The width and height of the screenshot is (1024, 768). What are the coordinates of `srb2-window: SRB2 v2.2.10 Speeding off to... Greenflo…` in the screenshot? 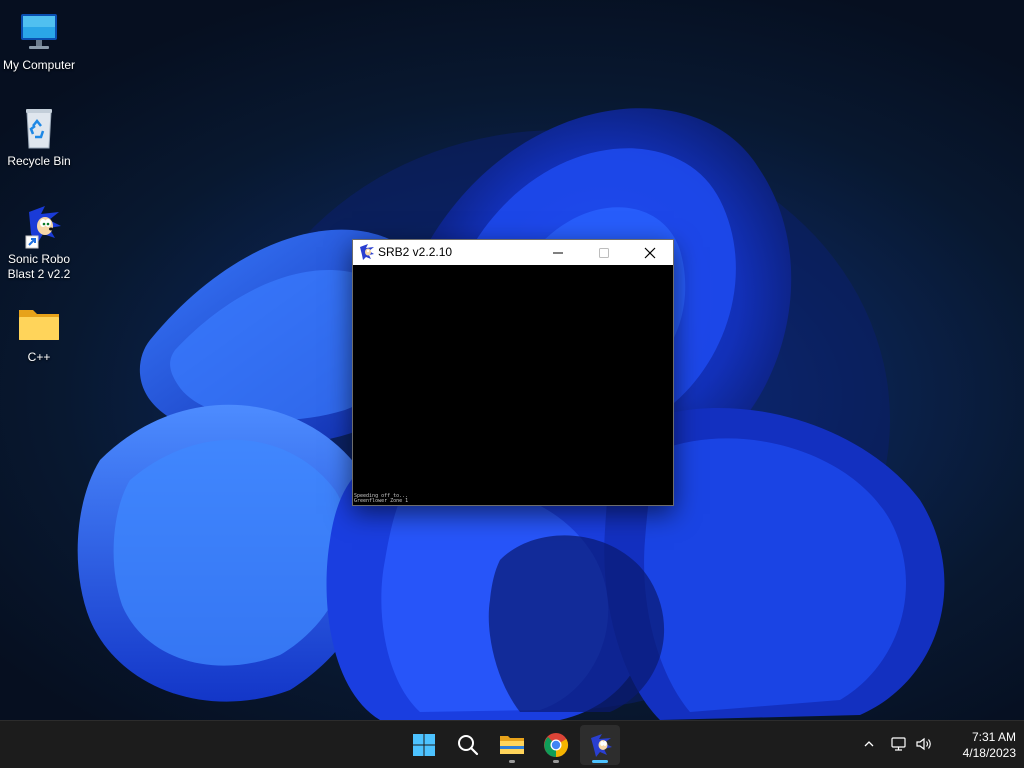 It's located at (513, 372).